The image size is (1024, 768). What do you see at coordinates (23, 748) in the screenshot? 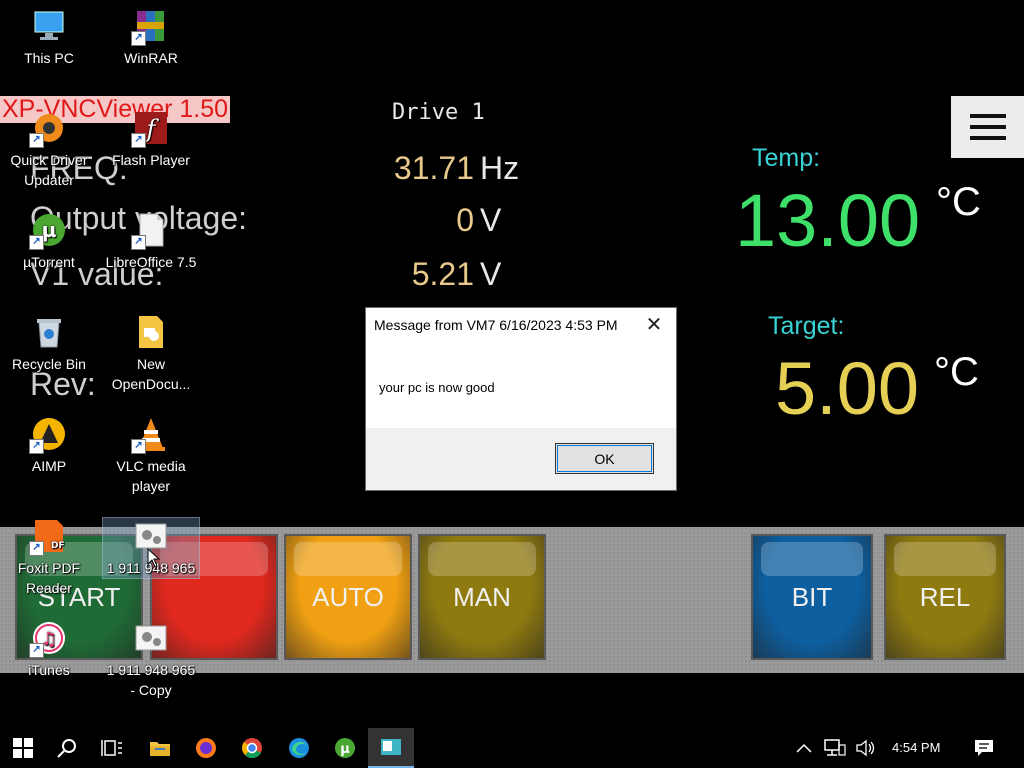
I see `start-icon` at bounding box center [23, 748].